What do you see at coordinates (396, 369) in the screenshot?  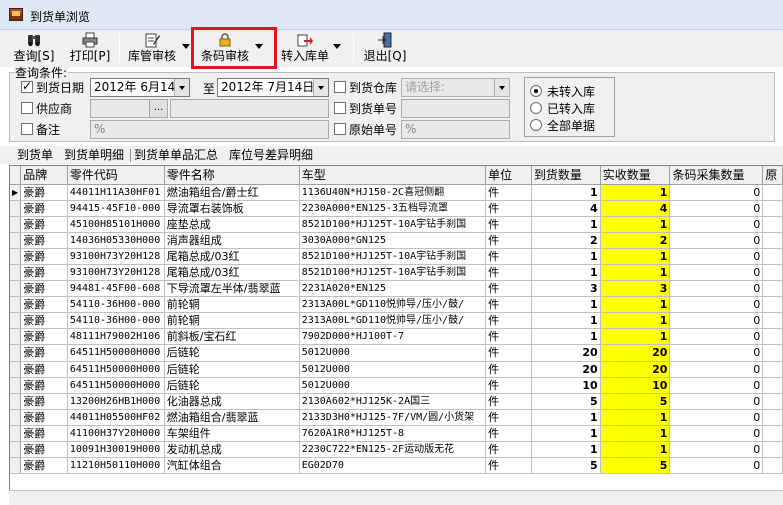 I see `table-row: 豪爵 64511H50000H000 后链轮 5012U000 件 20 20 0` at bounding box center [396, 369].